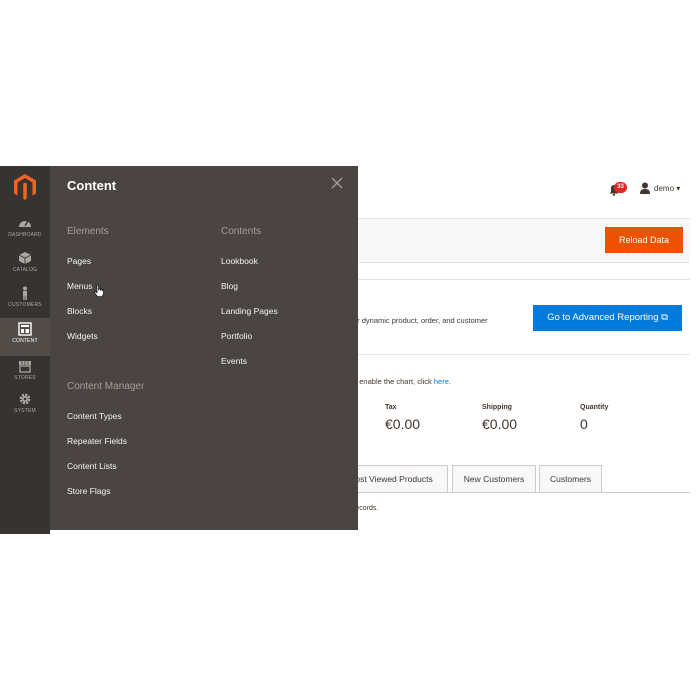  I want to click on hand-cursor-icon, so click(99, 290).